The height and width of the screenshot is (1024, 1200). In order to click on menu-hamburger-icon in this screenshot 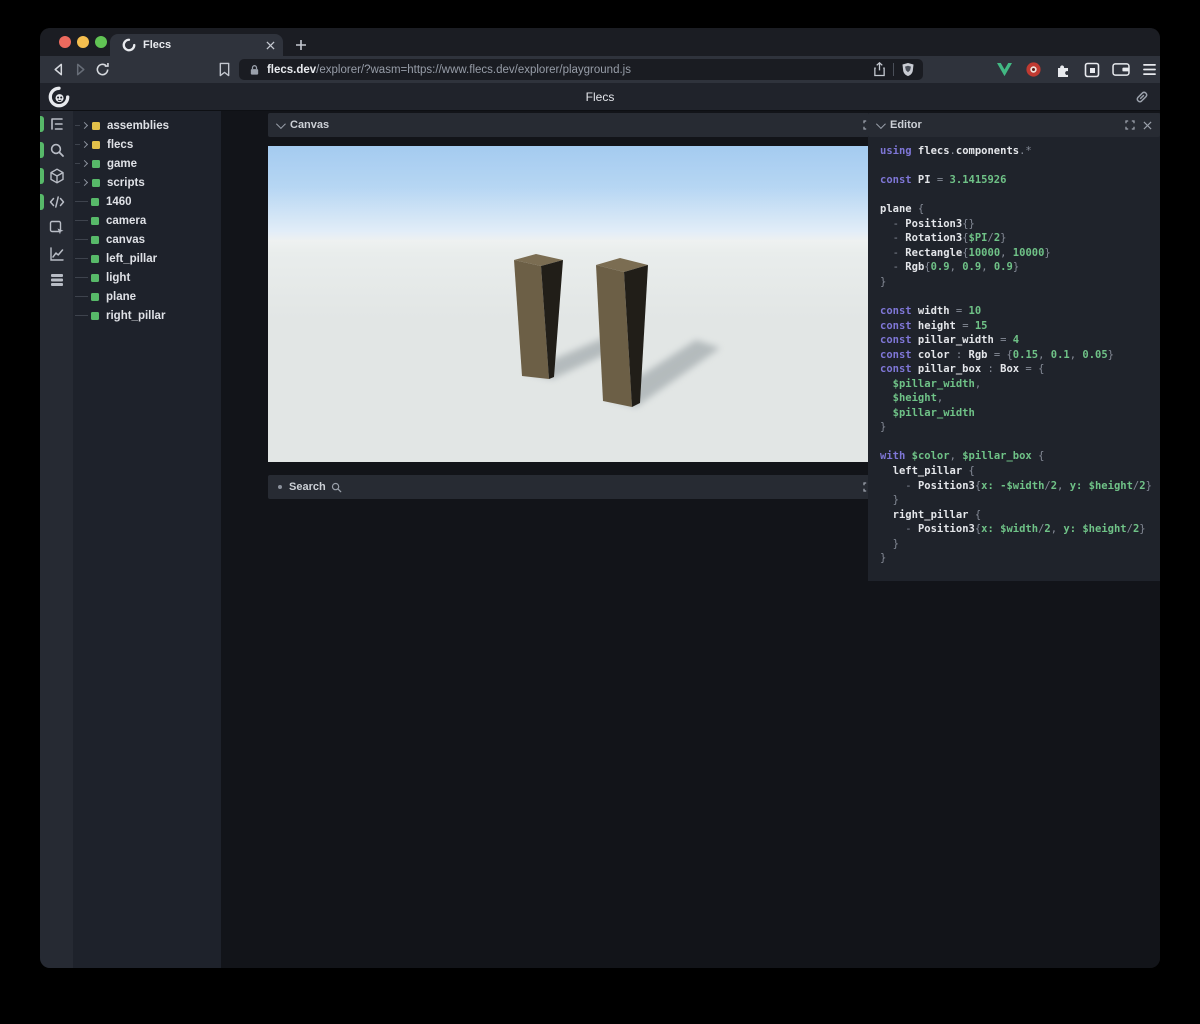, I will do `click(1150, 70)`.